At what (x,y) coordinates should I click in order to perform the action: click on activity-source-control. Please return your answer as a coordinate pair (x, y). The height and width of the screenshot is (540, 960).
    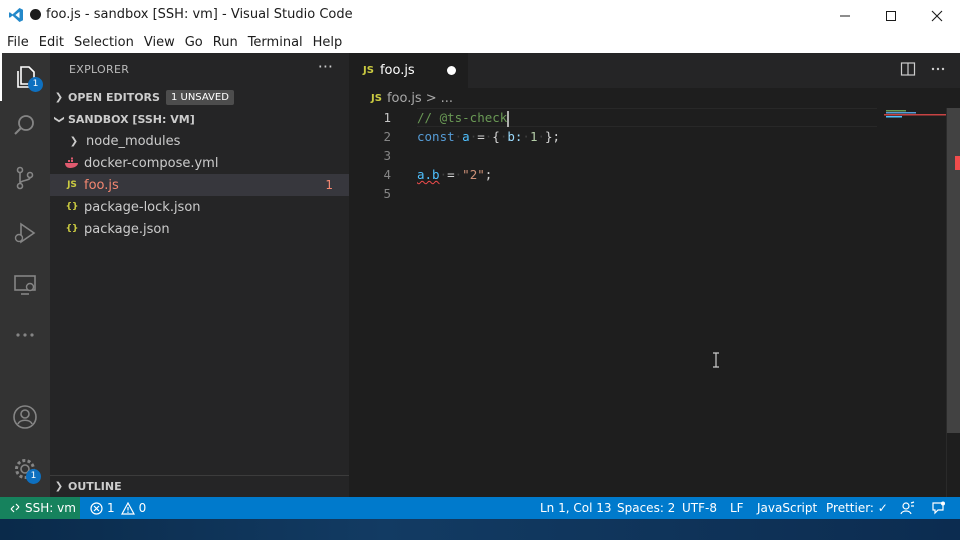
    Looking at the image, I should click on (25, 178).